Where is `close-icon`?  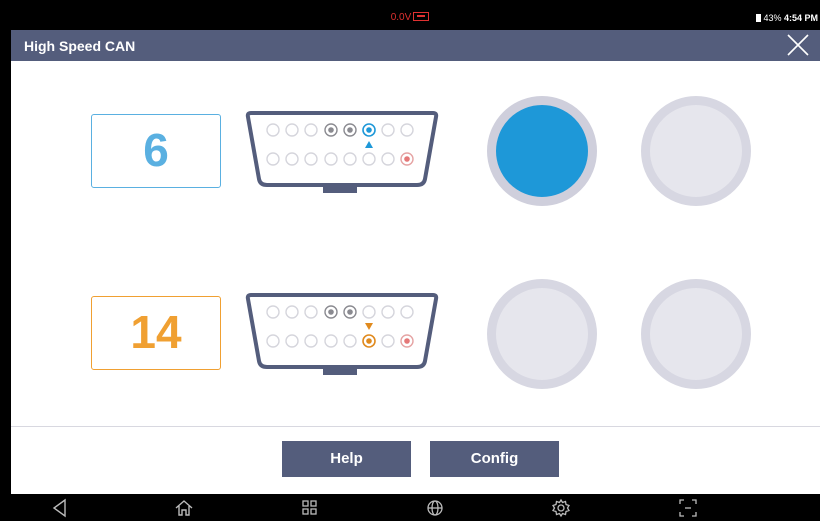 close-icon is located at coordinates (798, 45).